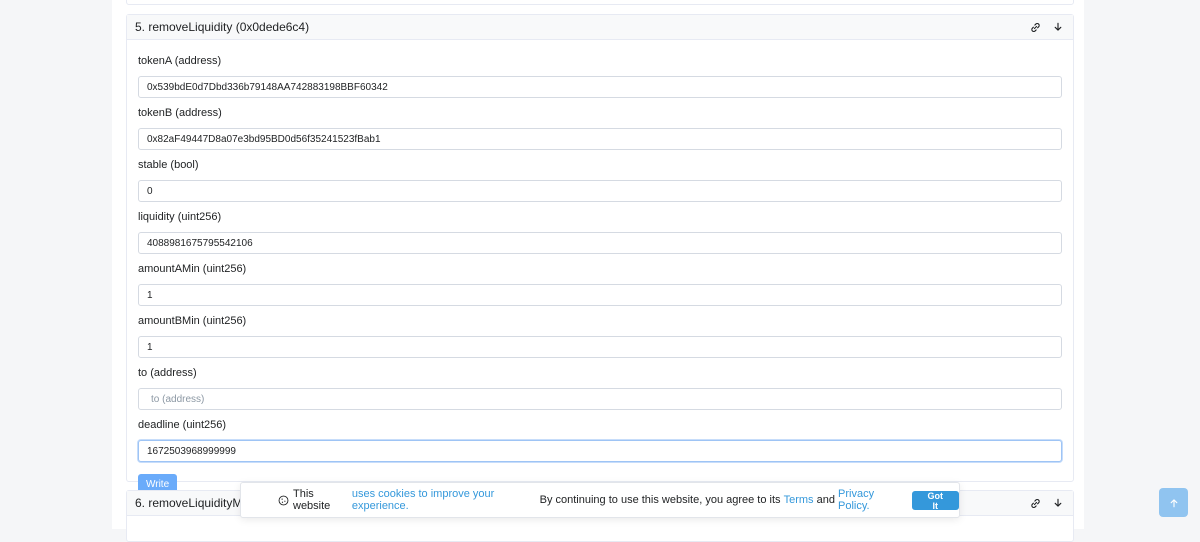 This screenshot has width=1200, height=542. What do you see at coordinates (182, 425) in the screenshot?
I see `field-label: deadline (uint256)` at bounding box center [182, 425].